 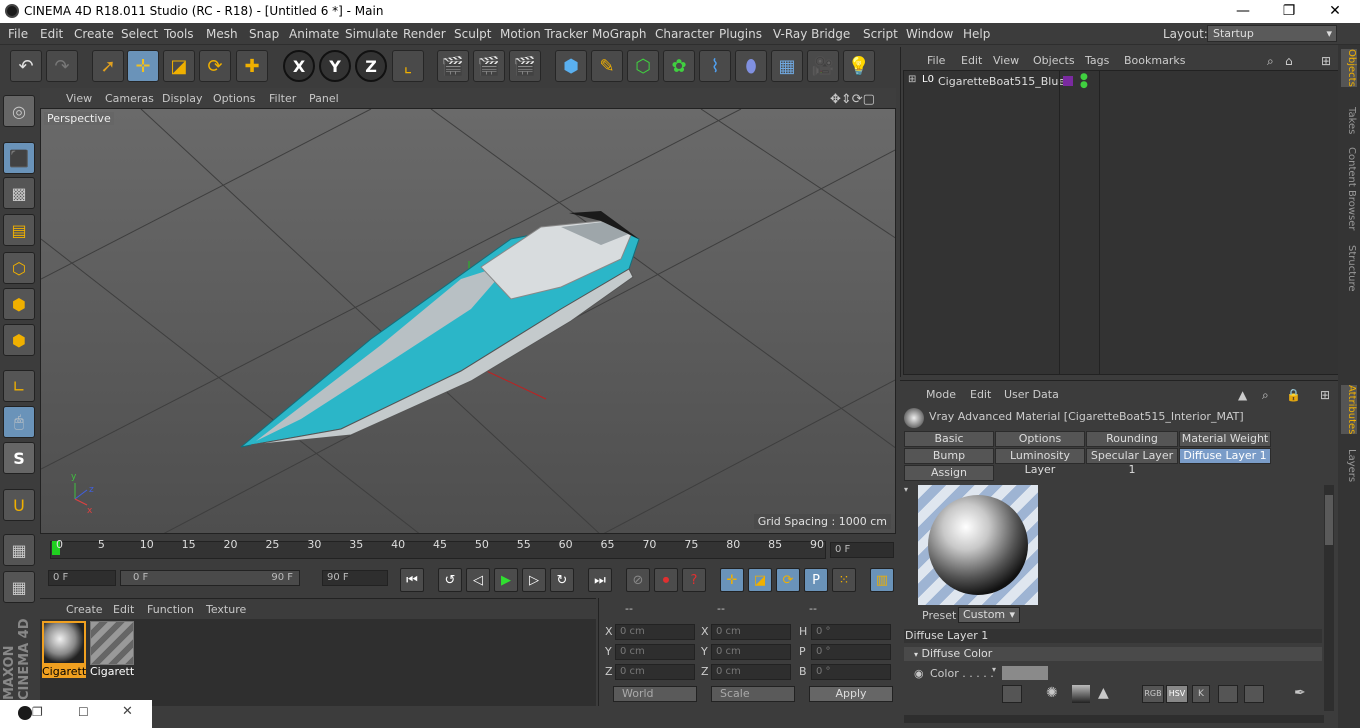 What do you see at coordinates (851, 652) in the screenshot?
I see `rotation-p-field: 0 °` at bounding box center [851, 652].